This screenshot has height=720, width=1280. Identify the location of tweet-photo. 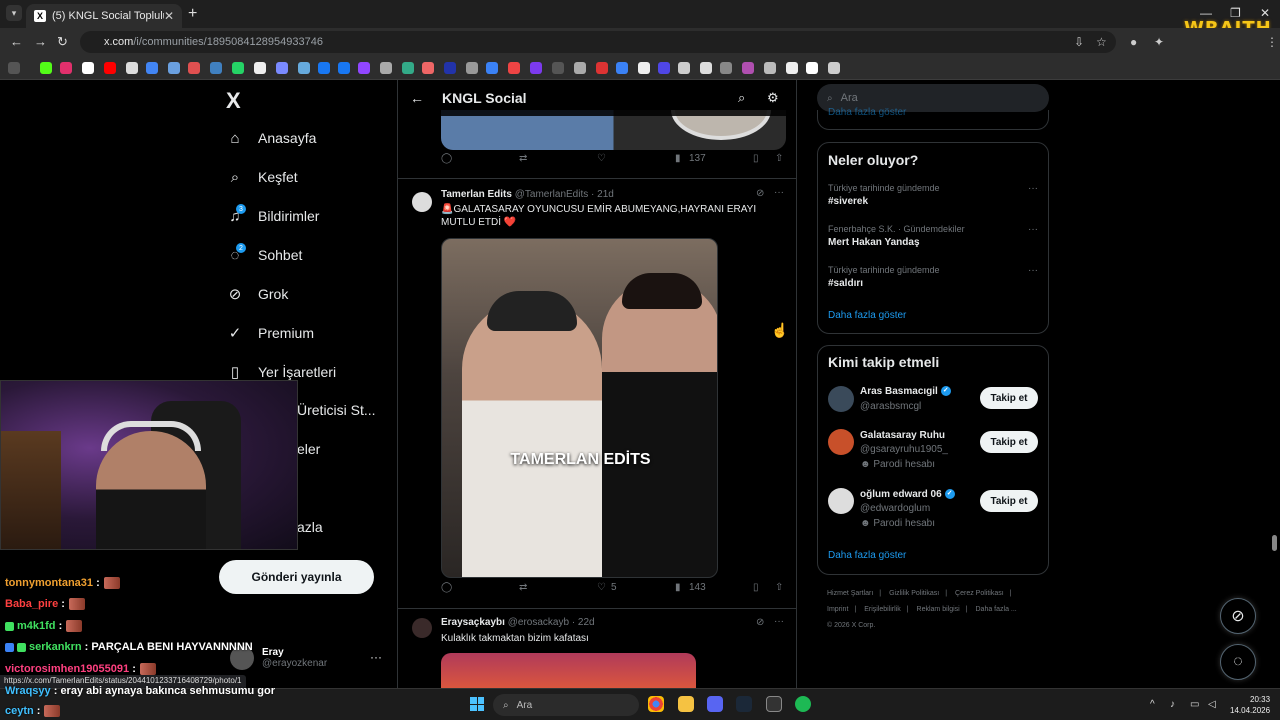
(568, 670).